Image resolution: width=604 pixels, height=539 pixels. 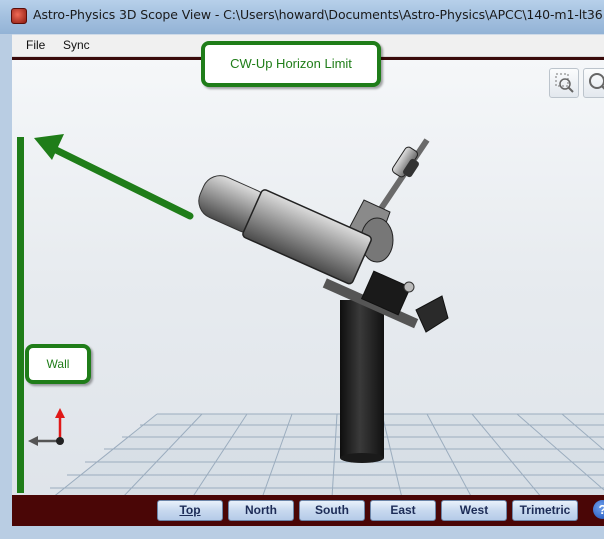 What do you see at coordinates (76, 45) in the screenshot?
I see `menu-sync: Sync` at bounding box center [76, 45].